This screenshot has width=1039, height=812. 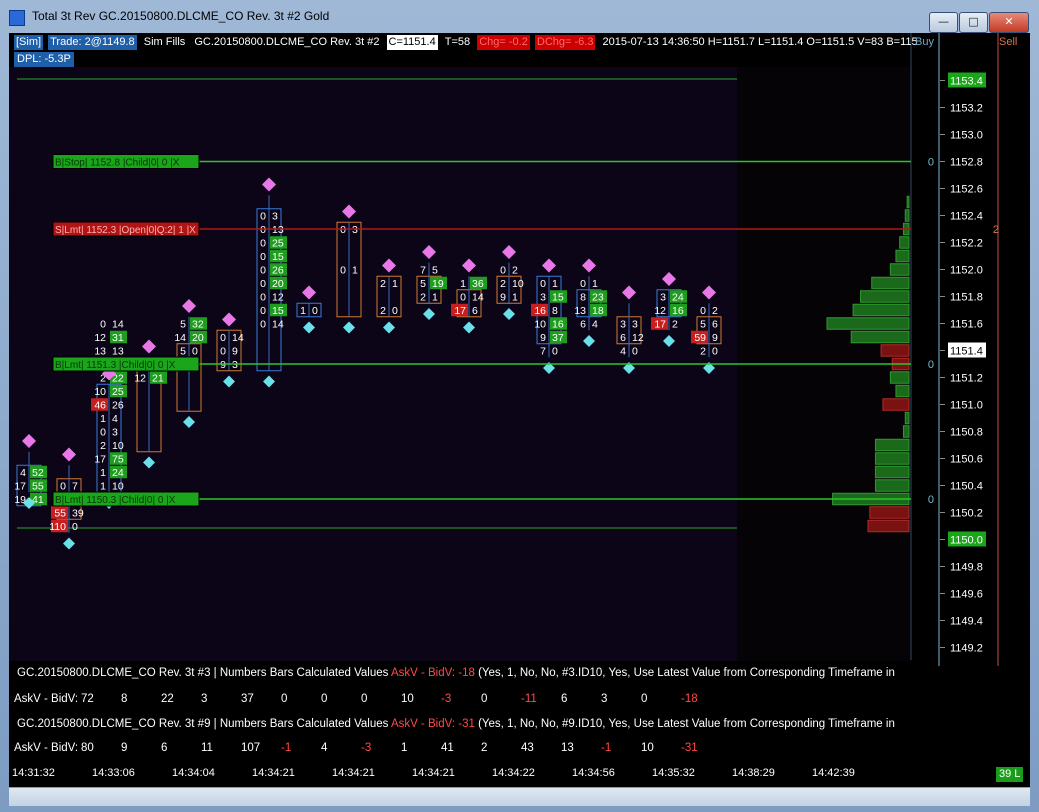 I want to click on order-quantity: 2, so click(x=996, y=230).